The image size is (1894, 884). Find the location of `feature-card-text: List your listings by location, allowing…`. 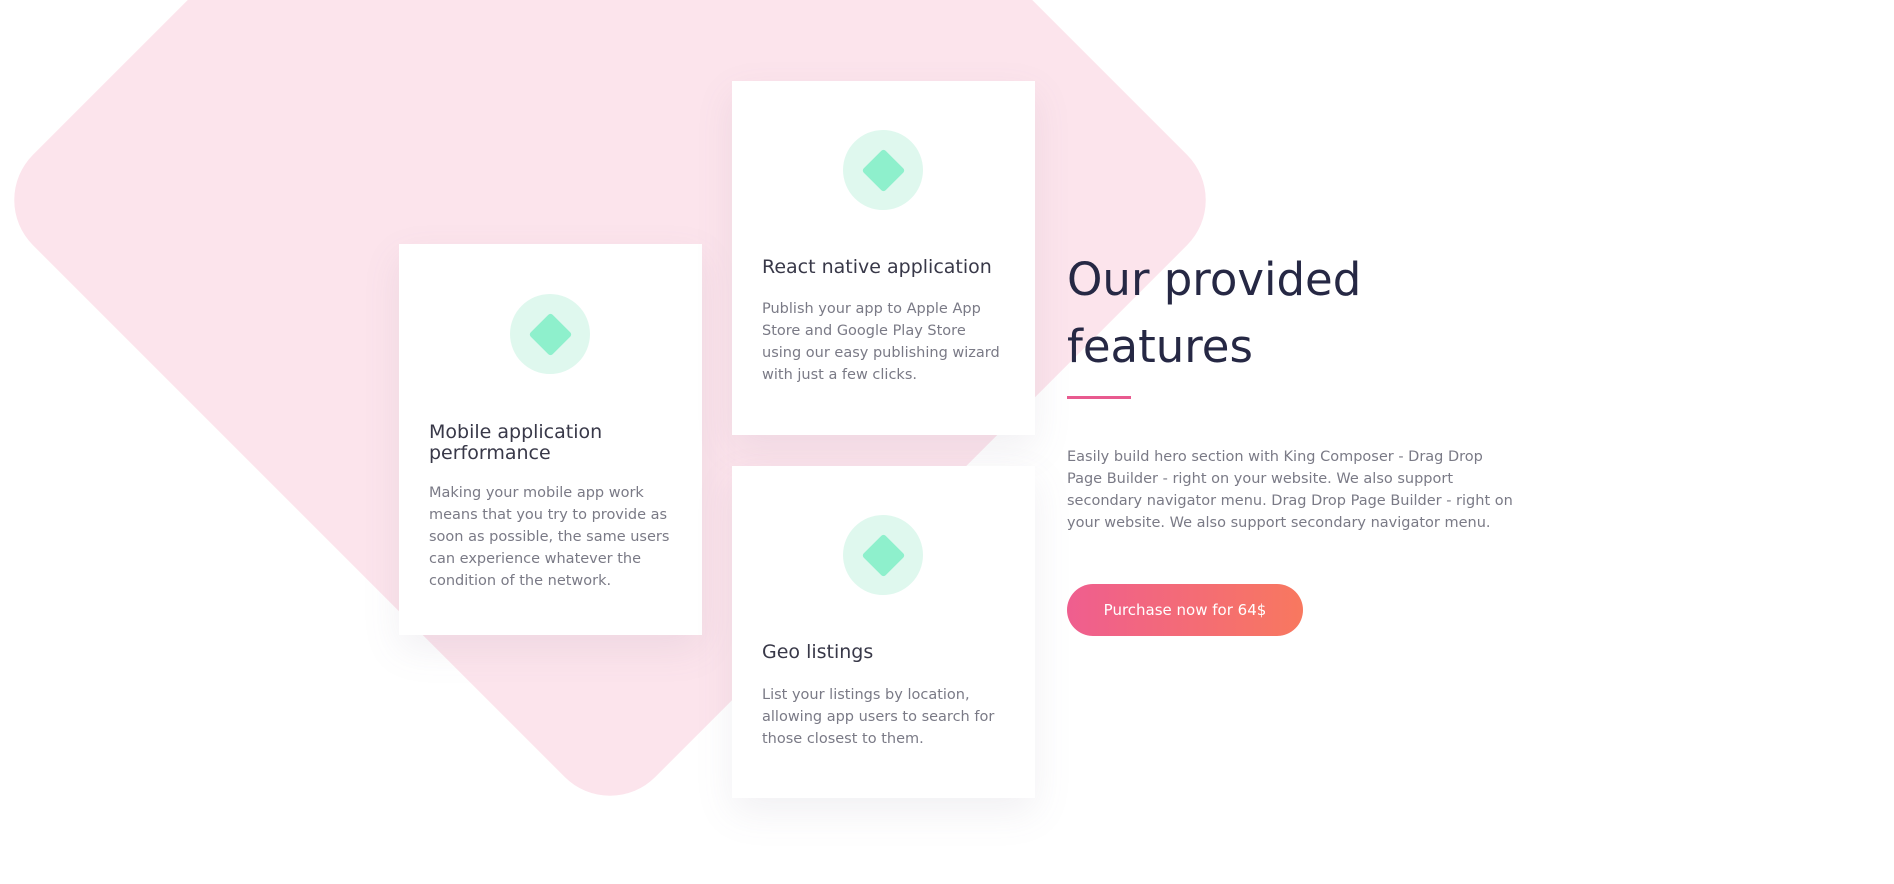

feature-card-text: List your listings by location, allowing… is located at coordinates (878, 717).